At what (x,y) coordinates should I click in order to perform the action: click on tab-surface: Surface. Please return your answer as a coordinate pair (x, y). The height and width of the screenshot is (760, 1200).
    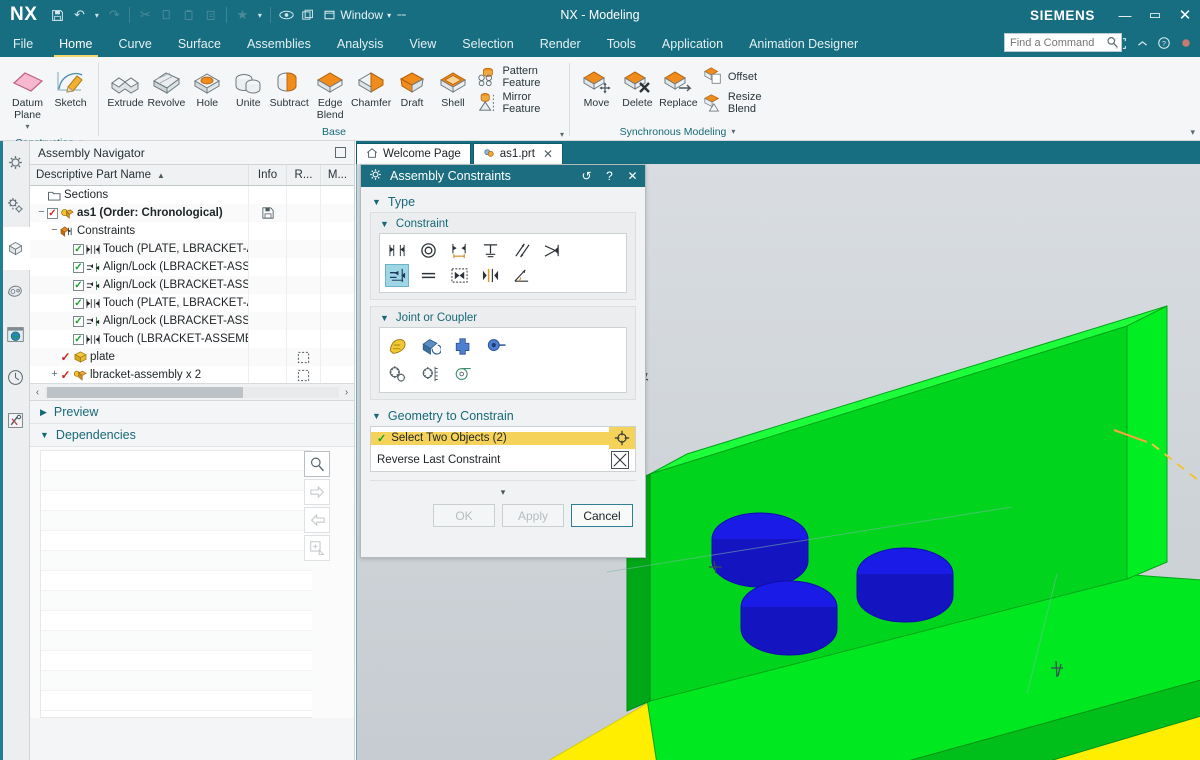
    Looking at the image, I should click on (199, 44).